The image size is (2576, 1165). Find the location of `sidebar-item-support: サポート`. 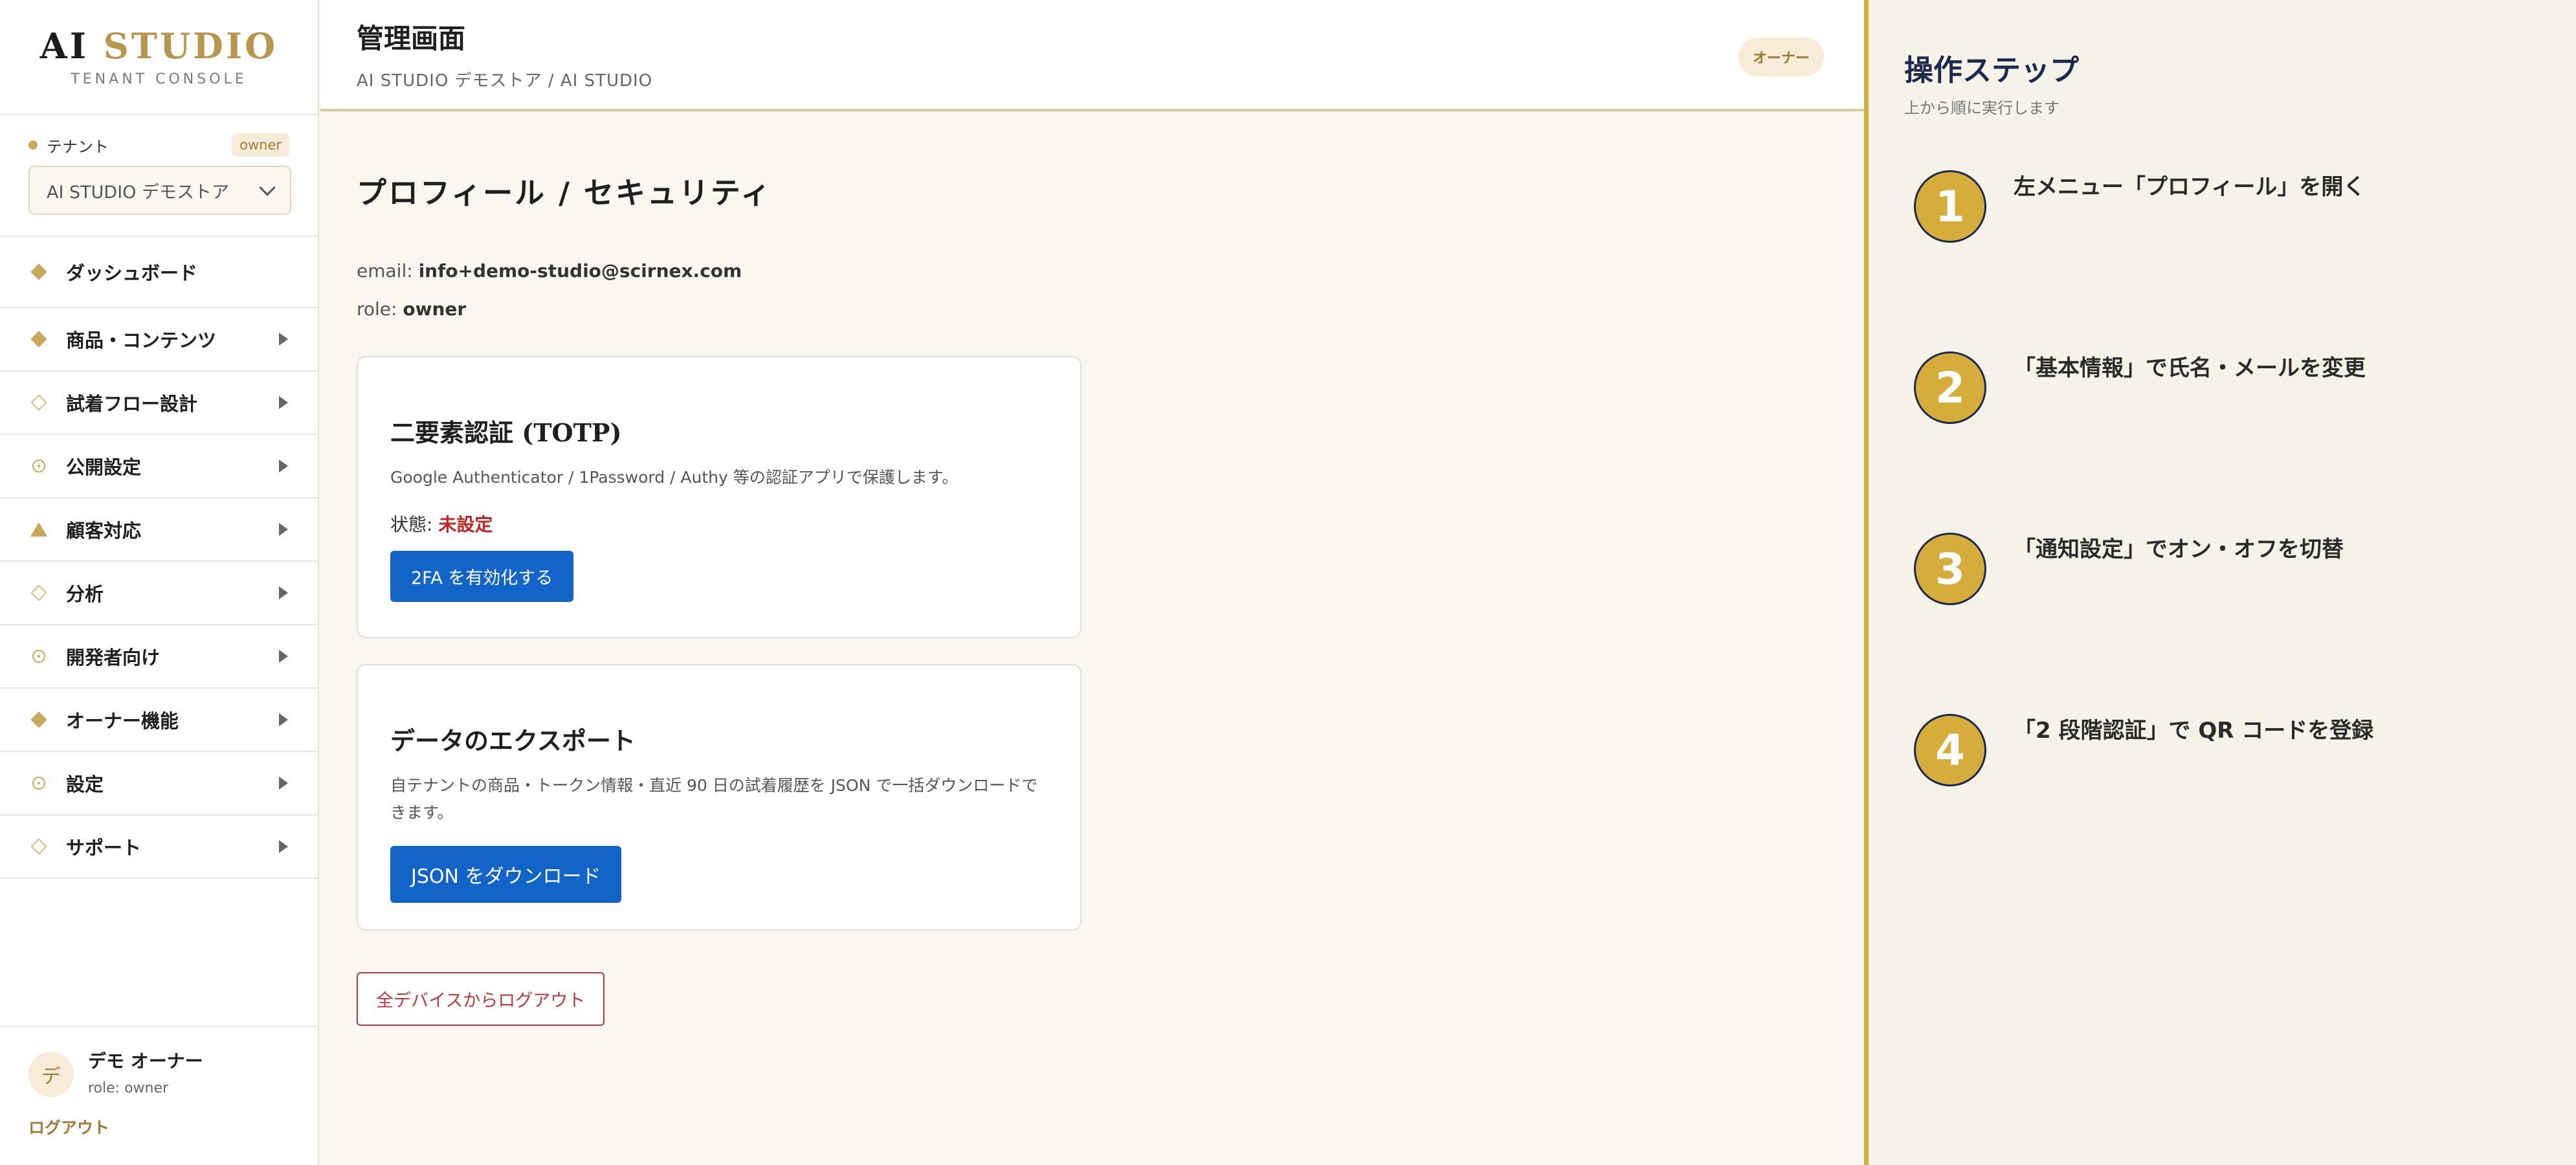

sidebar-item-support: サポート is located at coordinates (159, 847).